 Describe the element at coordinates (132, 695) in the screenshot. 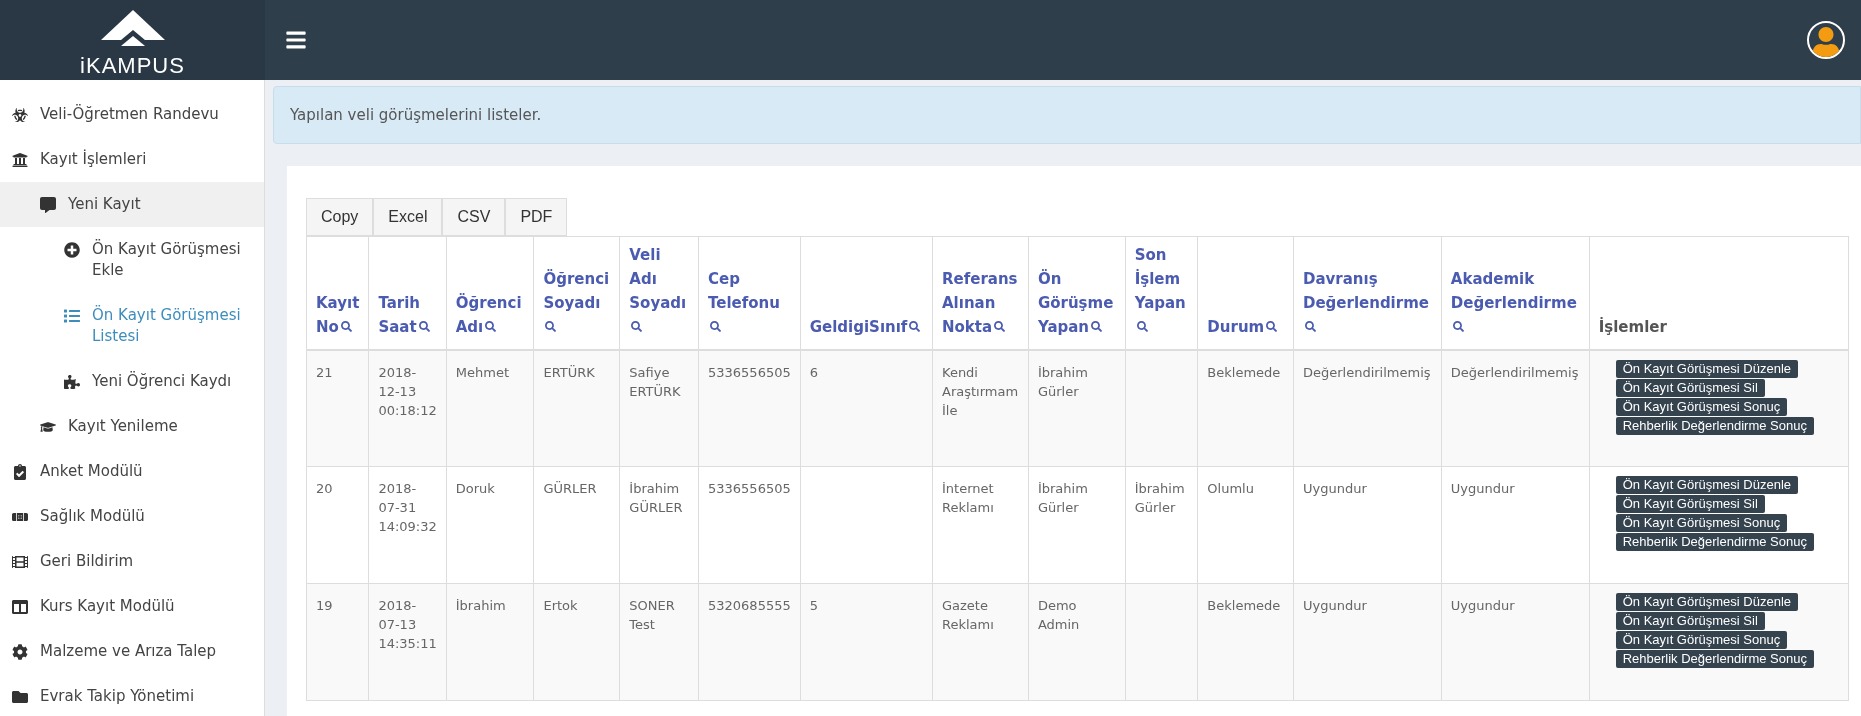

I see `sidebar-item: Evrak Takip Yönetimi` at that location.